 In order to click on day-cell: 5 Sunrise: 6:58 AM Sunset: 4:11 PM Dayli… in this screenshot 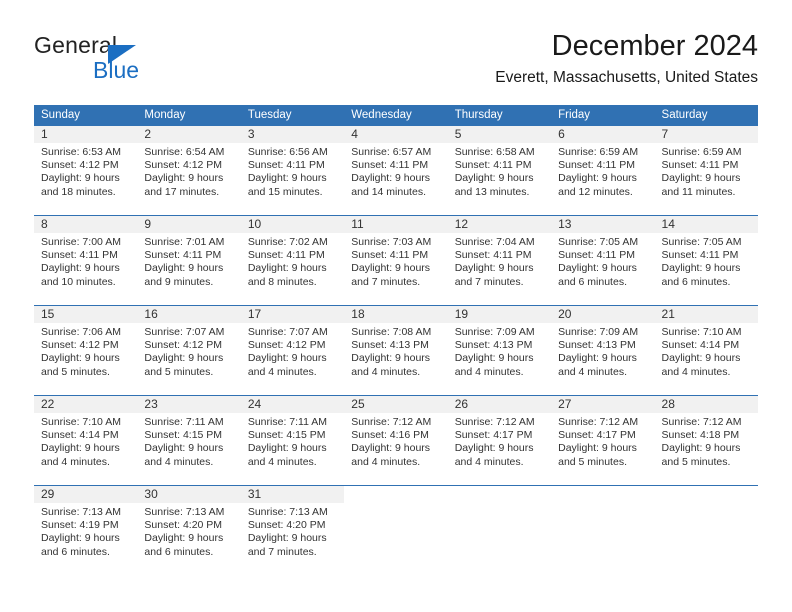, I will do `click(499, 167)`.